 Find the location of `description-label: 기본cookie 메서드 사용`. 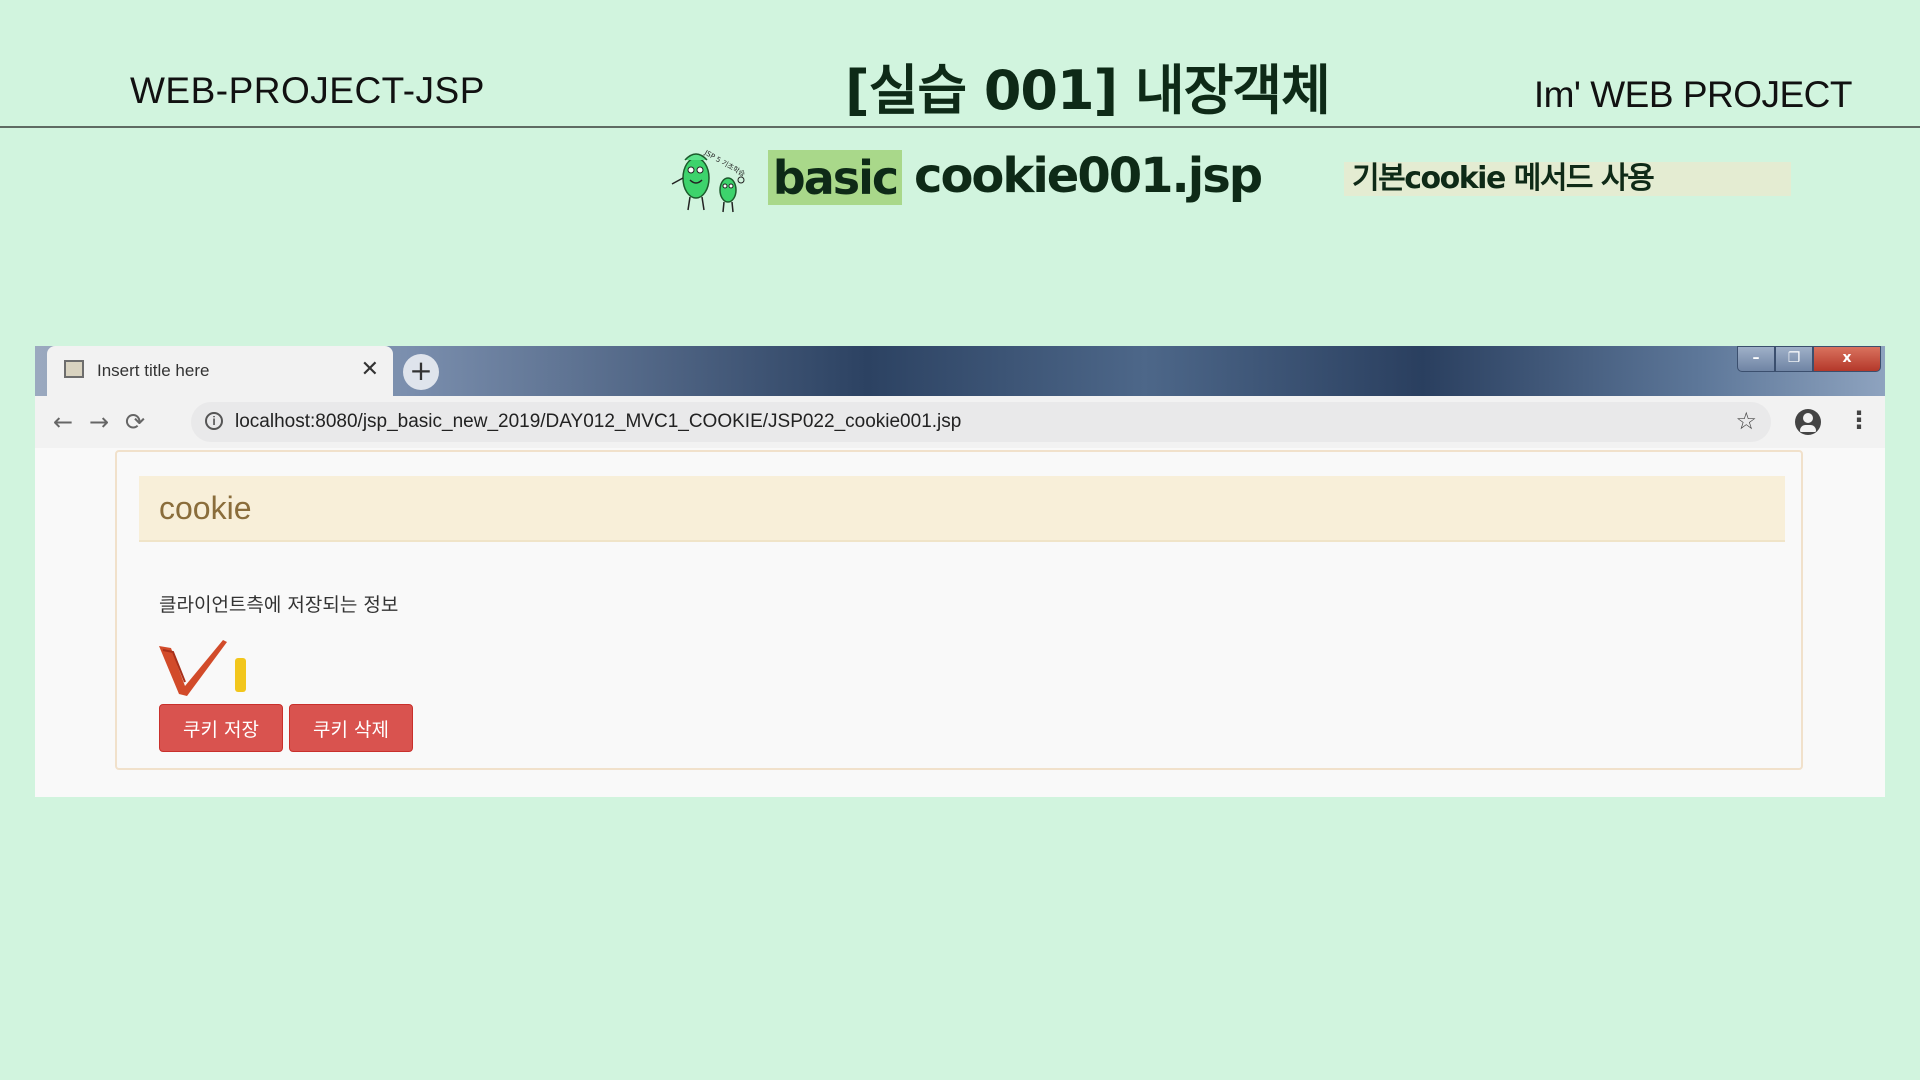

description-label: 기본cookie 메서드 사용 is located at coordinates (1567, 179).